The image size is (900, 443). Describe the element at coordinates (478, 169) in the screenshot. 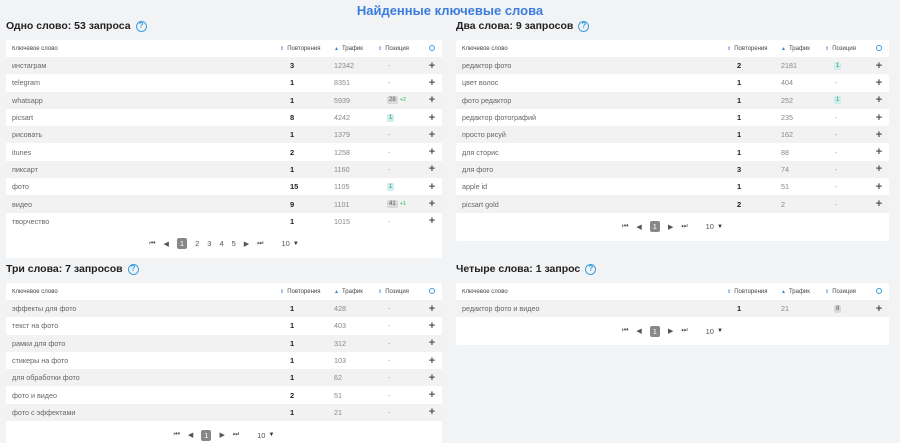

I see `keyword-cell: для фото` at that location.